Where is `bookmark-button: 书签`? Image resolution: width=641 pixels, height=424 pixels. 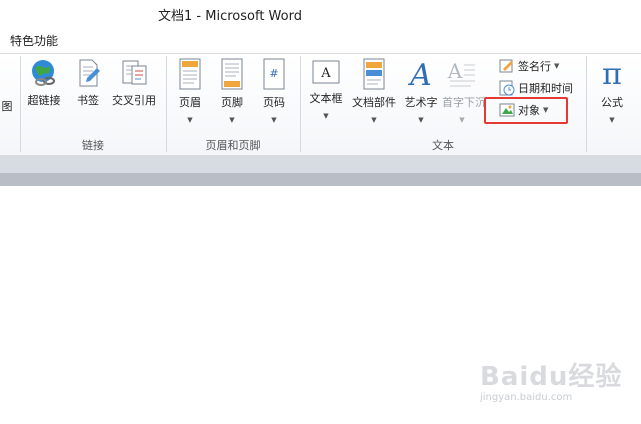
bookmark-button: 书签 is located at coordinates (88, 83).